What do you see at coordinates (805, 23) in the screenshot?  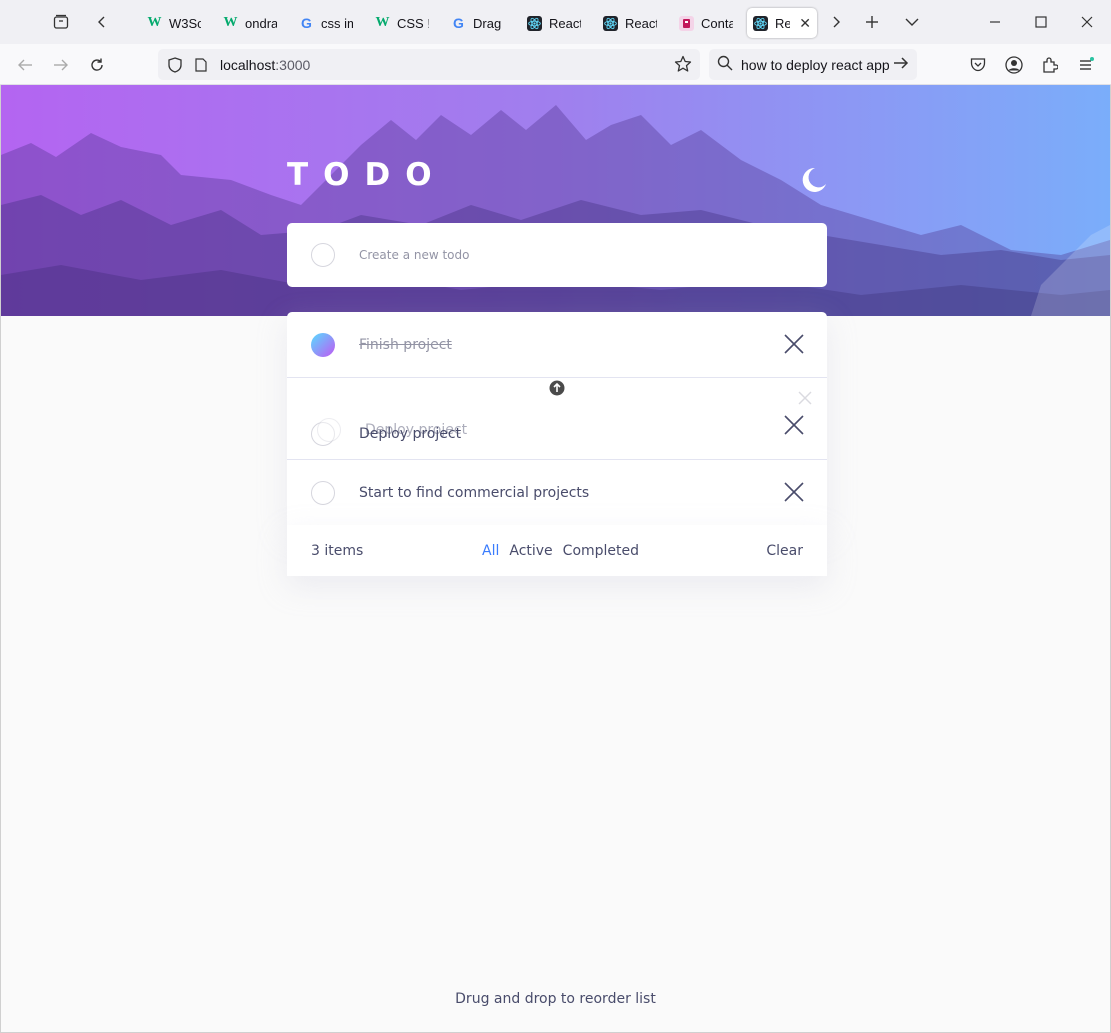 I see `close-icon: ✕` at bounding box center [805, 23].